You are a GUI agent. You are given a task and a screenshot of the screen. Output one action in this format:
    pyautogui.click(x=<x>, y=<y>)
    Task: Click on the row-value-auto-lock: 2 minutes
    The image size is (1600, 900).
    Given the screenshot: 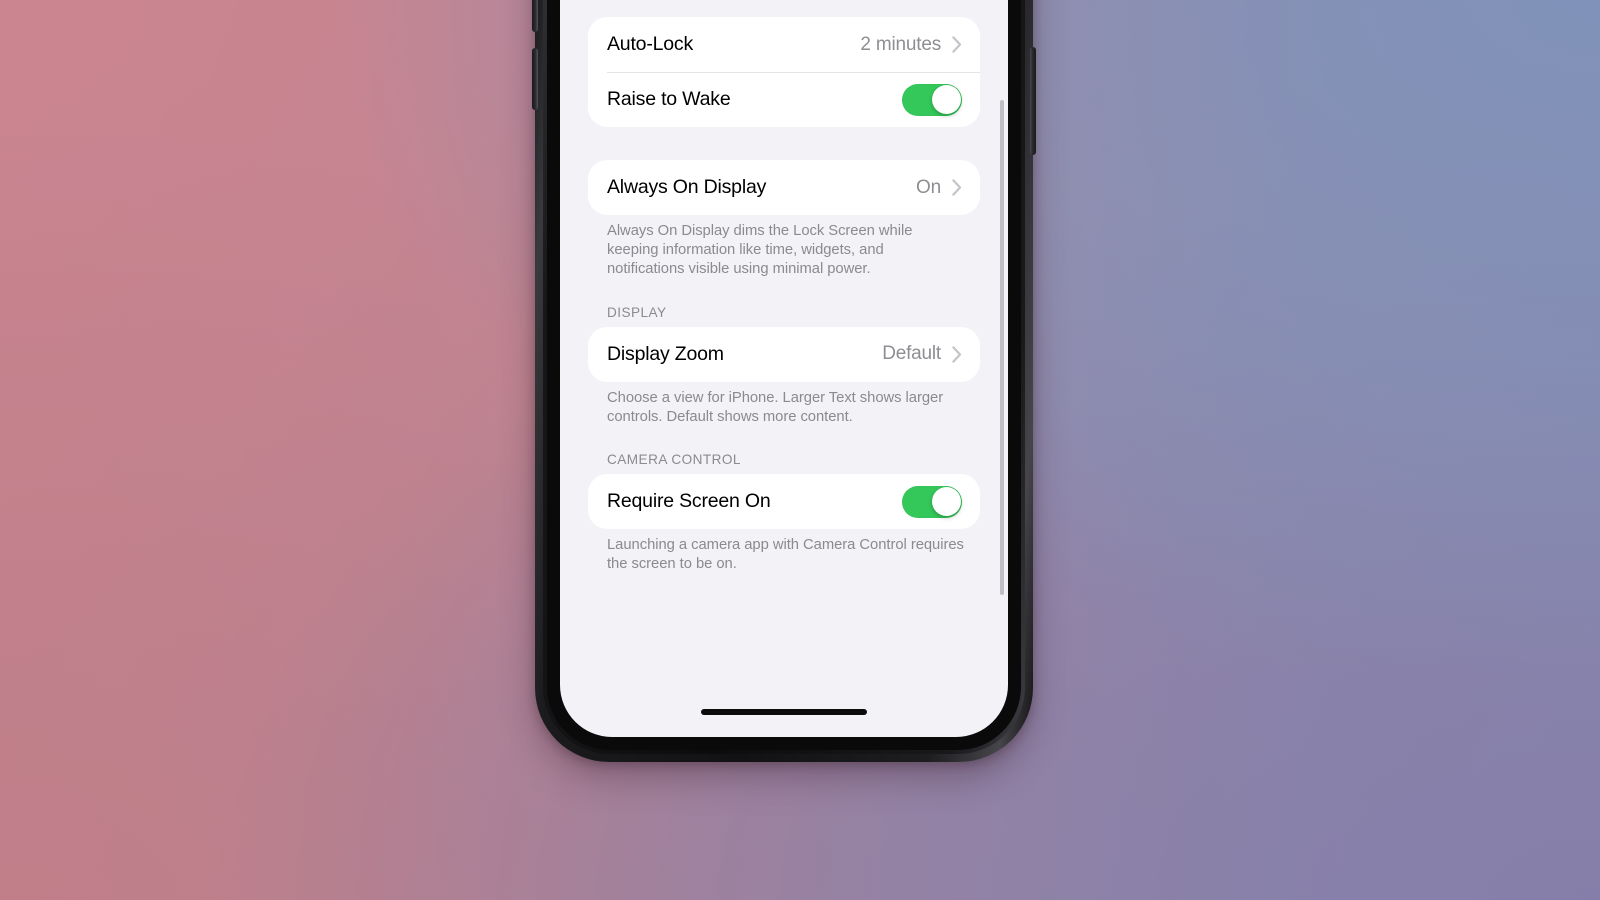 What is the action you would take?
    pyautogui.click(x=900, y=44)
    